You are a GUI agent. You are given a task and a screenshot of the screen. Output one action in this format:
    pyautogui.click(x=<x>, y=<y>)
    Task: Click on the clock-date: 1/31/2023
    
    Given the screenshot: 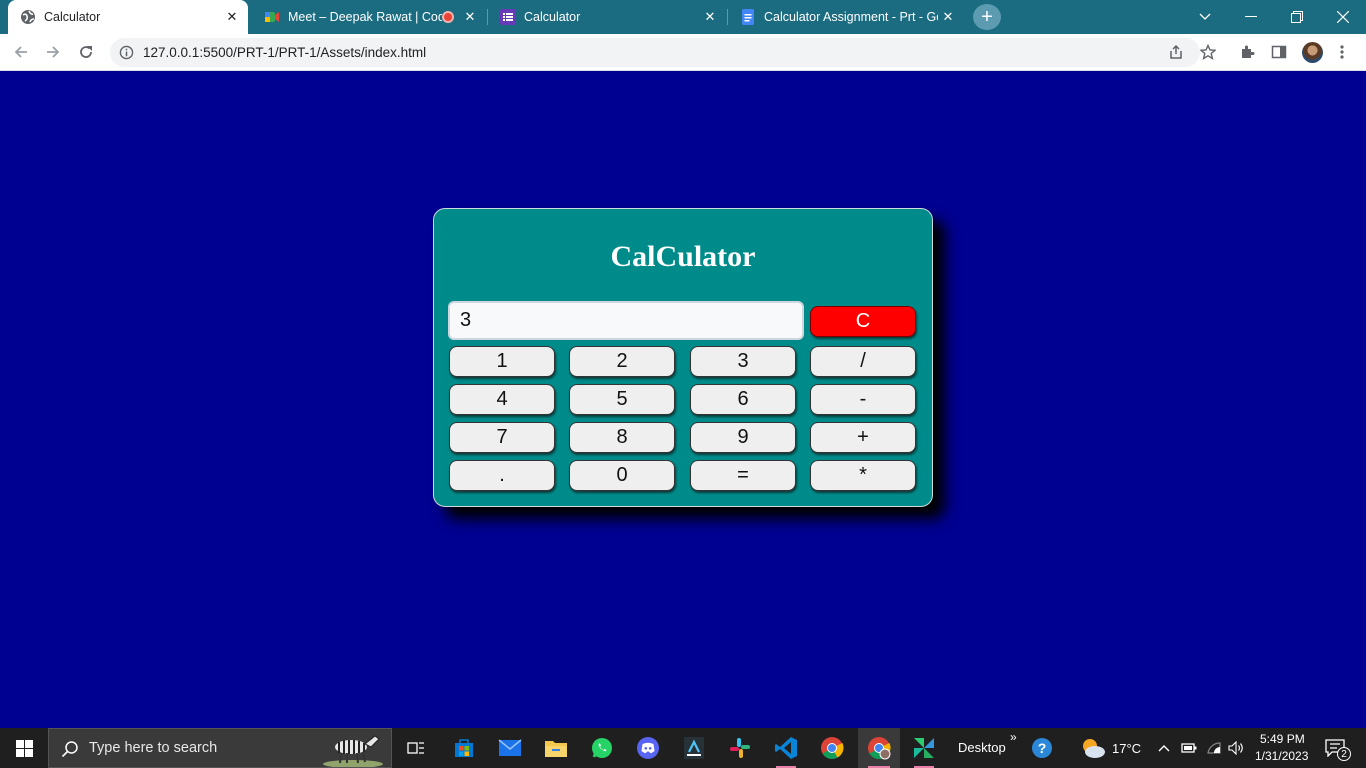 What is the action you would take?
    pyautogui.click(x=1281, y=756)
    